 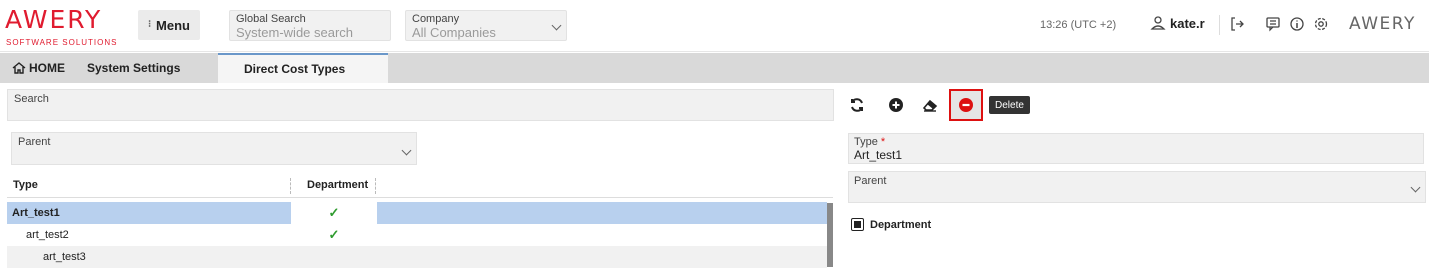 I want to click on row-type: Art_test1, so click(x=36, y=213).